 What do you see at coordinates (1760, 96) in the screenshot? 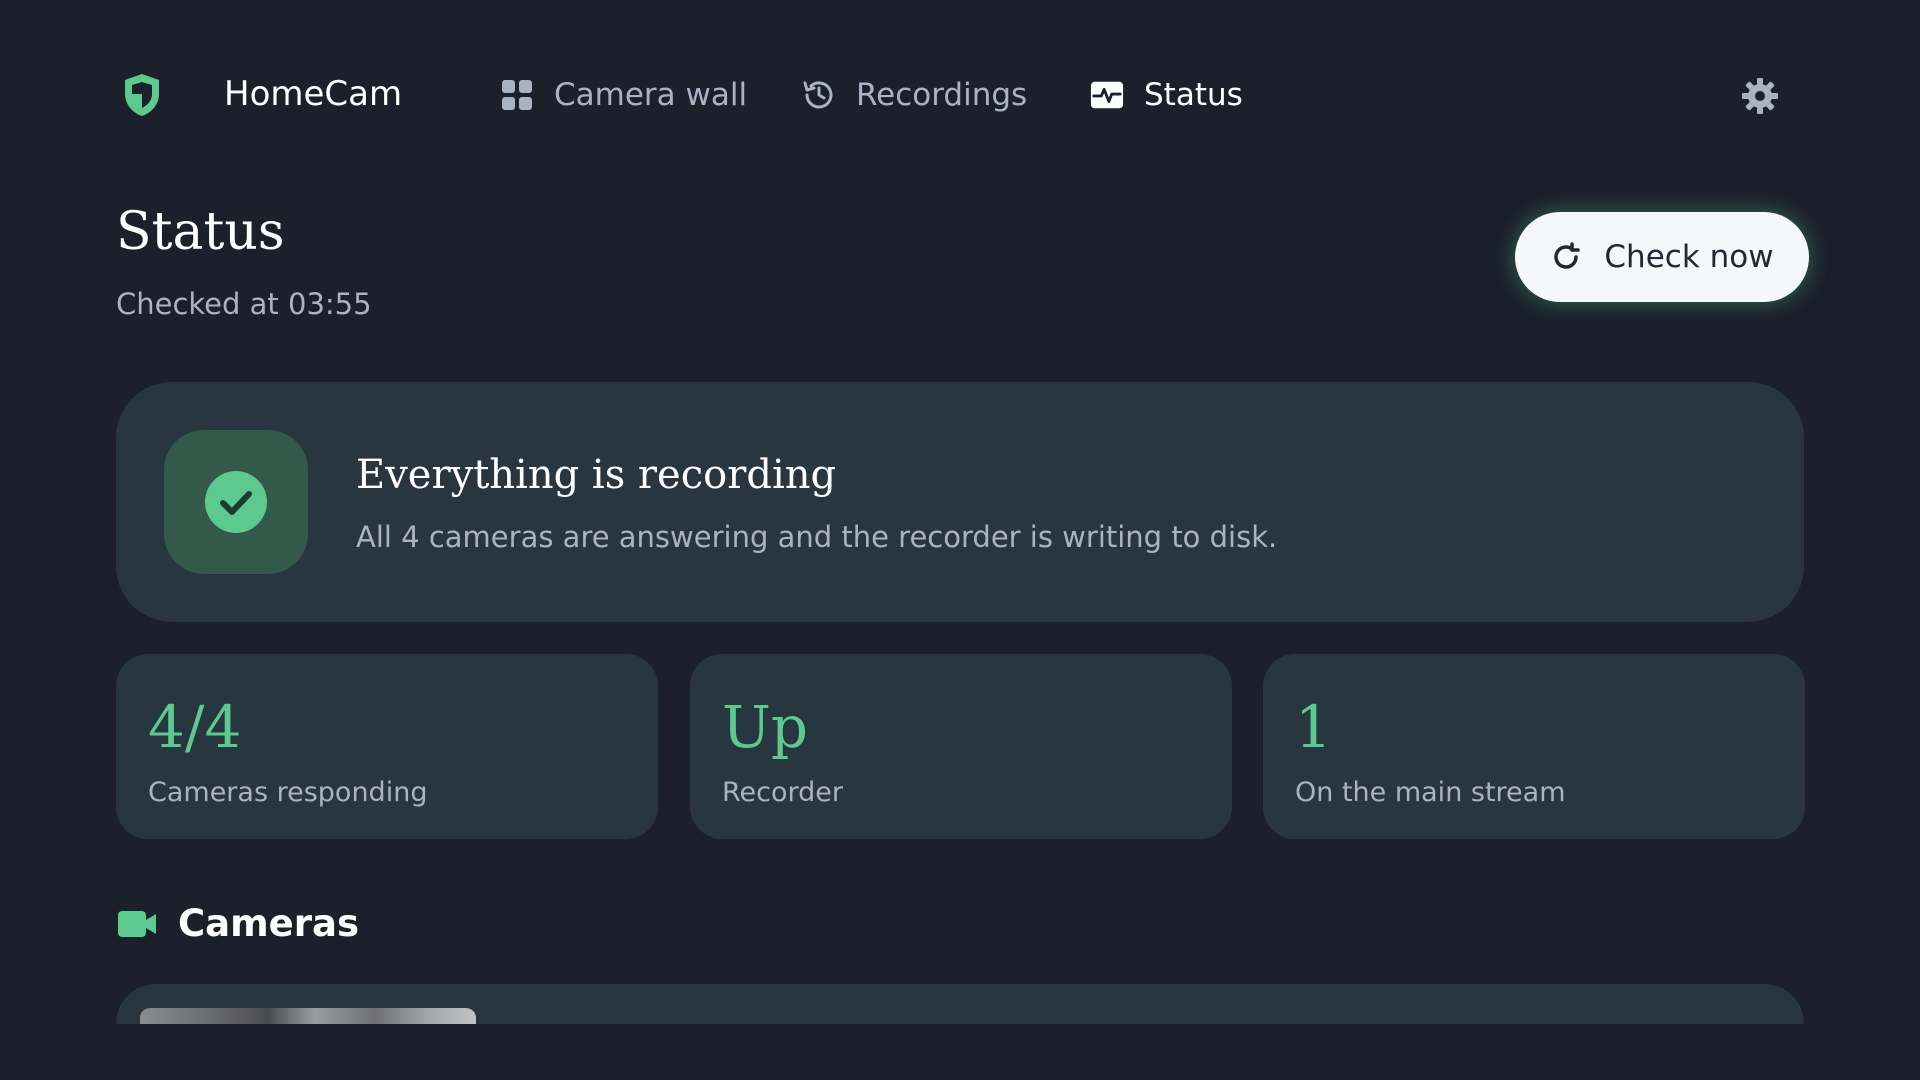
I see `gear-icon` at bounding box center [1760, 96].